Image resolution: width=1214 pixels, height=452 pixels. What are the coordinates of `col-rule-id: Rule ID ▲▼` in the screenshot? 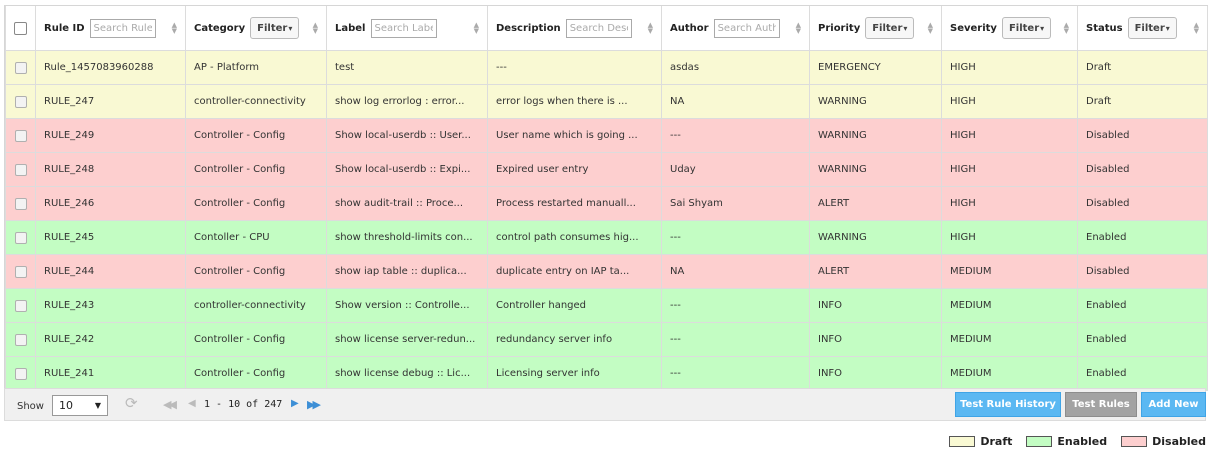 It's located at (110, 28).